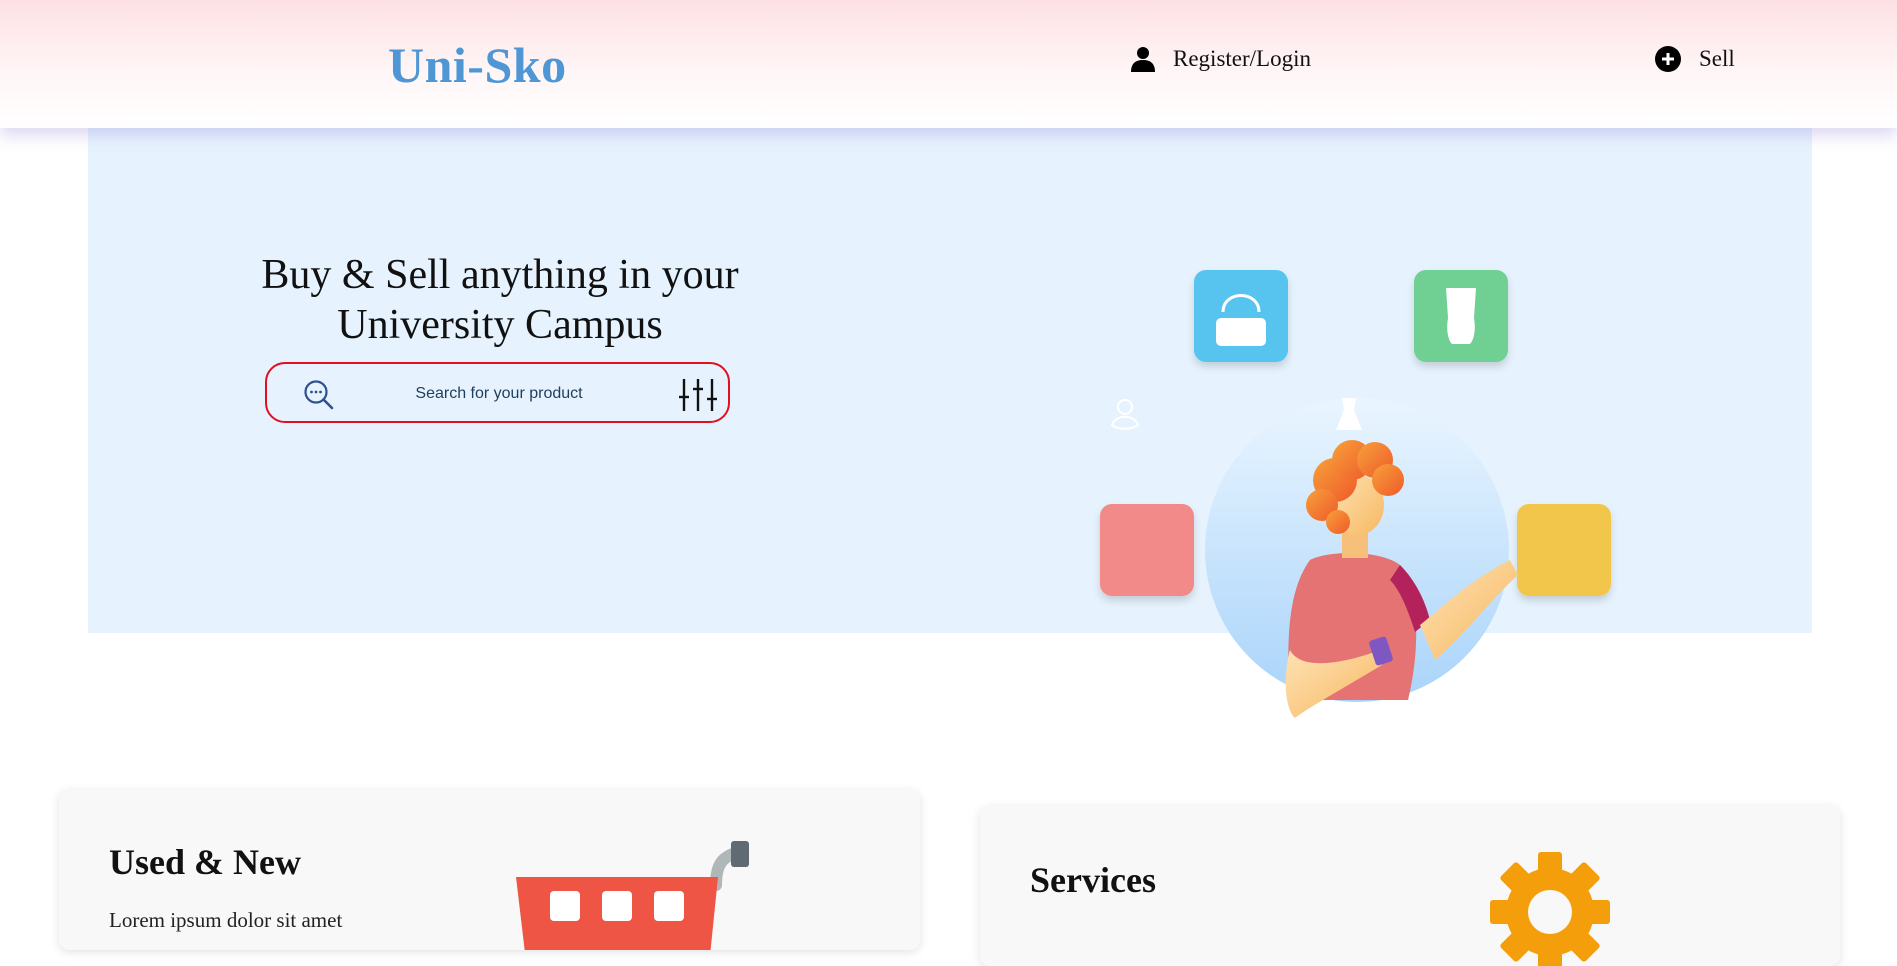  Describe the element at coordinates (319, 397) in the screenshot. I see `search-icon` at that location.